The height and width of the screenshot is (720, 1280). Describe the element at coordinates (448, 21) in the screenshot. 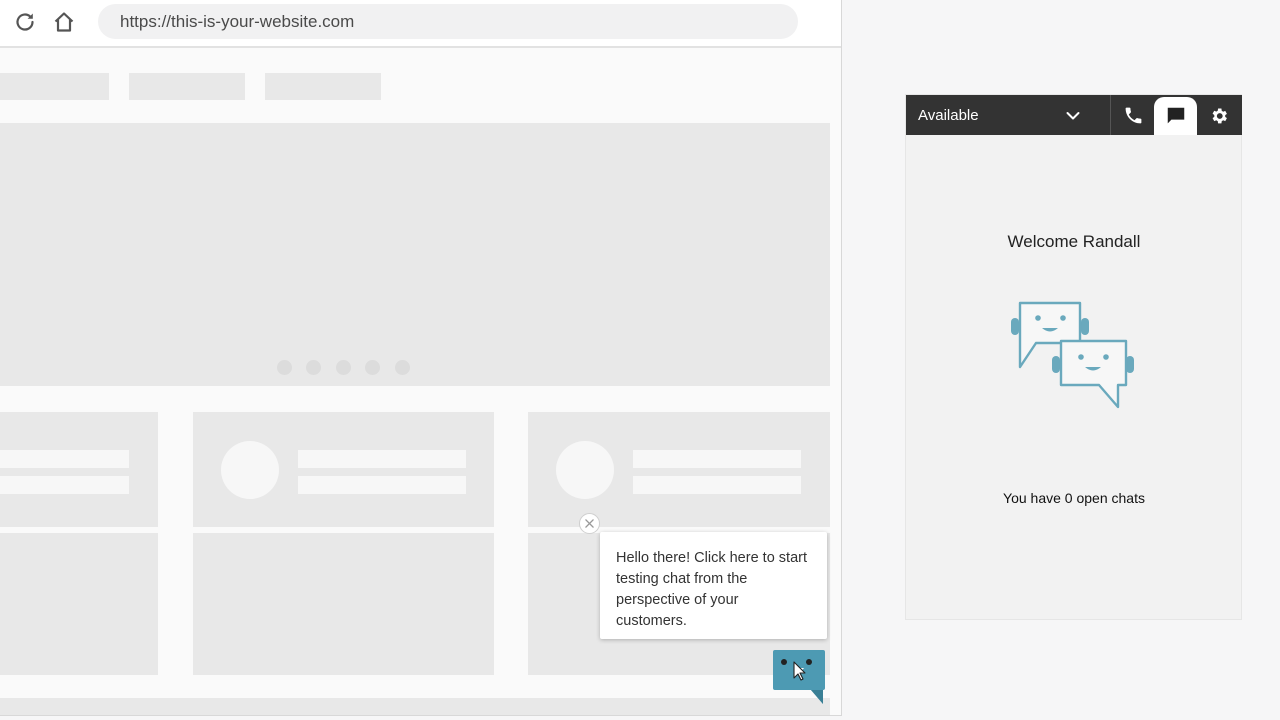

I see `url-bar: https://this-is-your-website.com` at that location.